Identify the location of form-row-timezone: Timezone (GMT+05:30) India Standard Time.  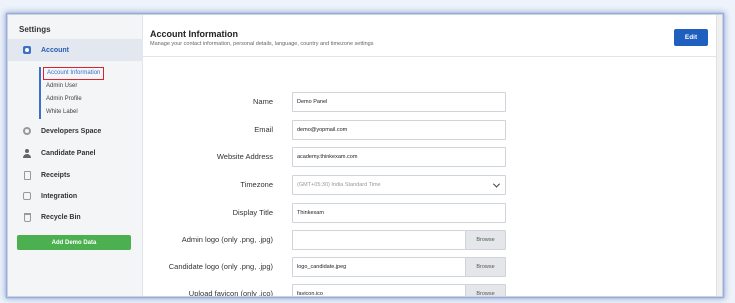
(429, 185).